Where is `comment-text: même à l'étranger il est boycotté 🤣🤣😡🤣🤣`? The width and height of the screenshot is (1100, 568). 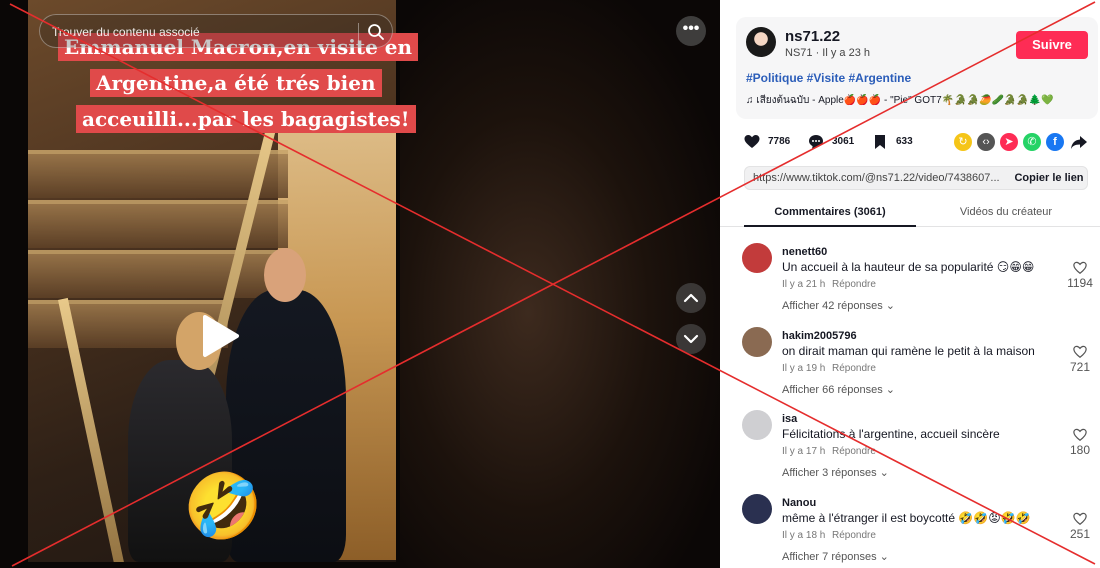
comment-text: même à l'étranger il est boycotté 🤣🤣😡🤣🤣 is located at coordinates (906, 518).